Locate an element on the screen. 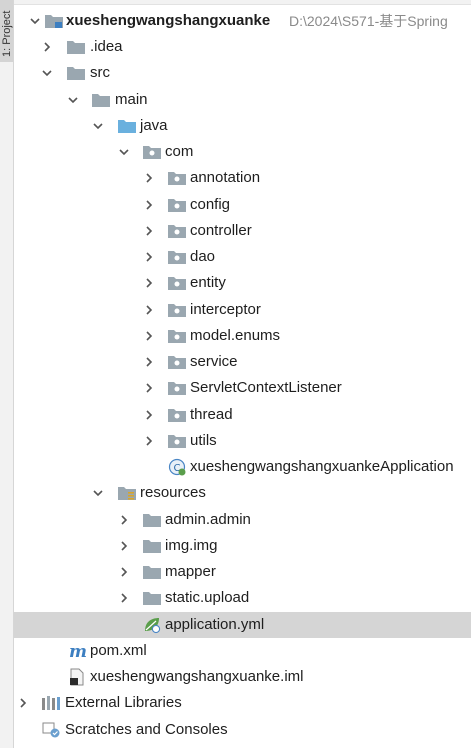 This screenshot has height=748, width=471. tree-row-java: java is located at coordinates (242, 126).